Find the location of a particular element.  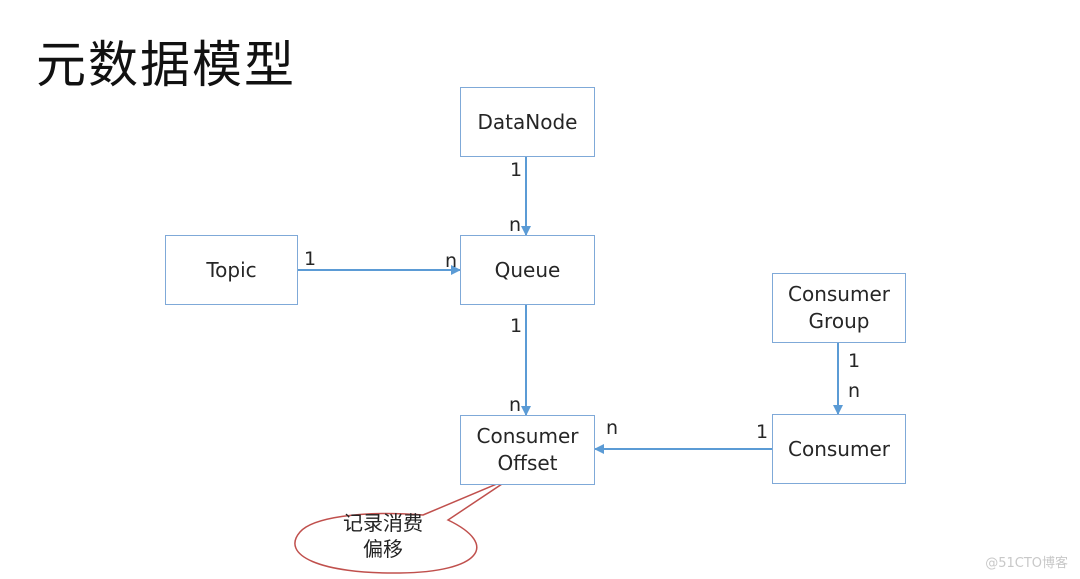

entity-queue: Queue is located at coordinates (527, 270).